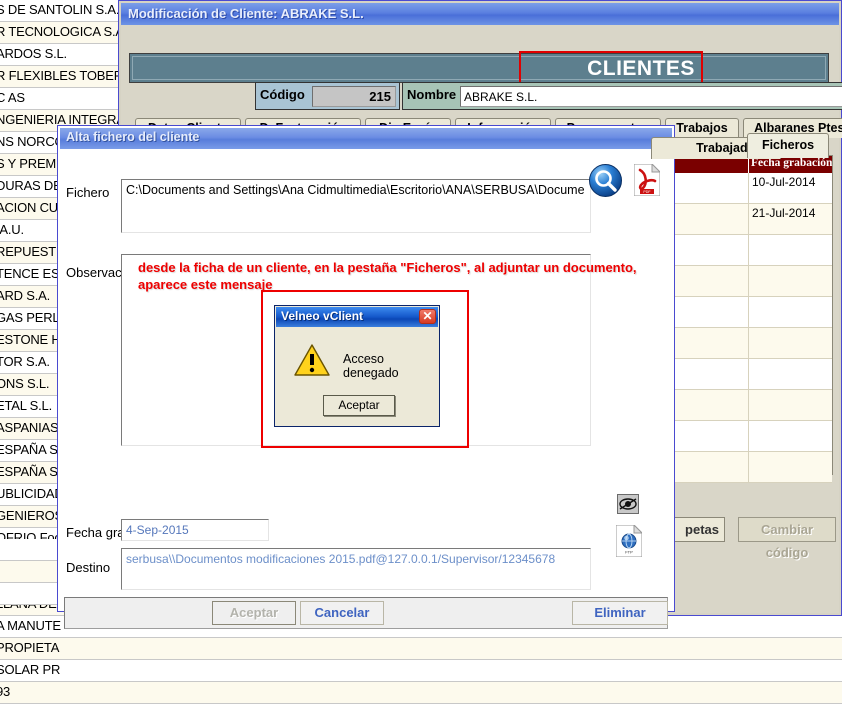  Describe the element at coordinates (32, 515) in the screenshot. I see `list-item-label: GENIEROS` at that location.